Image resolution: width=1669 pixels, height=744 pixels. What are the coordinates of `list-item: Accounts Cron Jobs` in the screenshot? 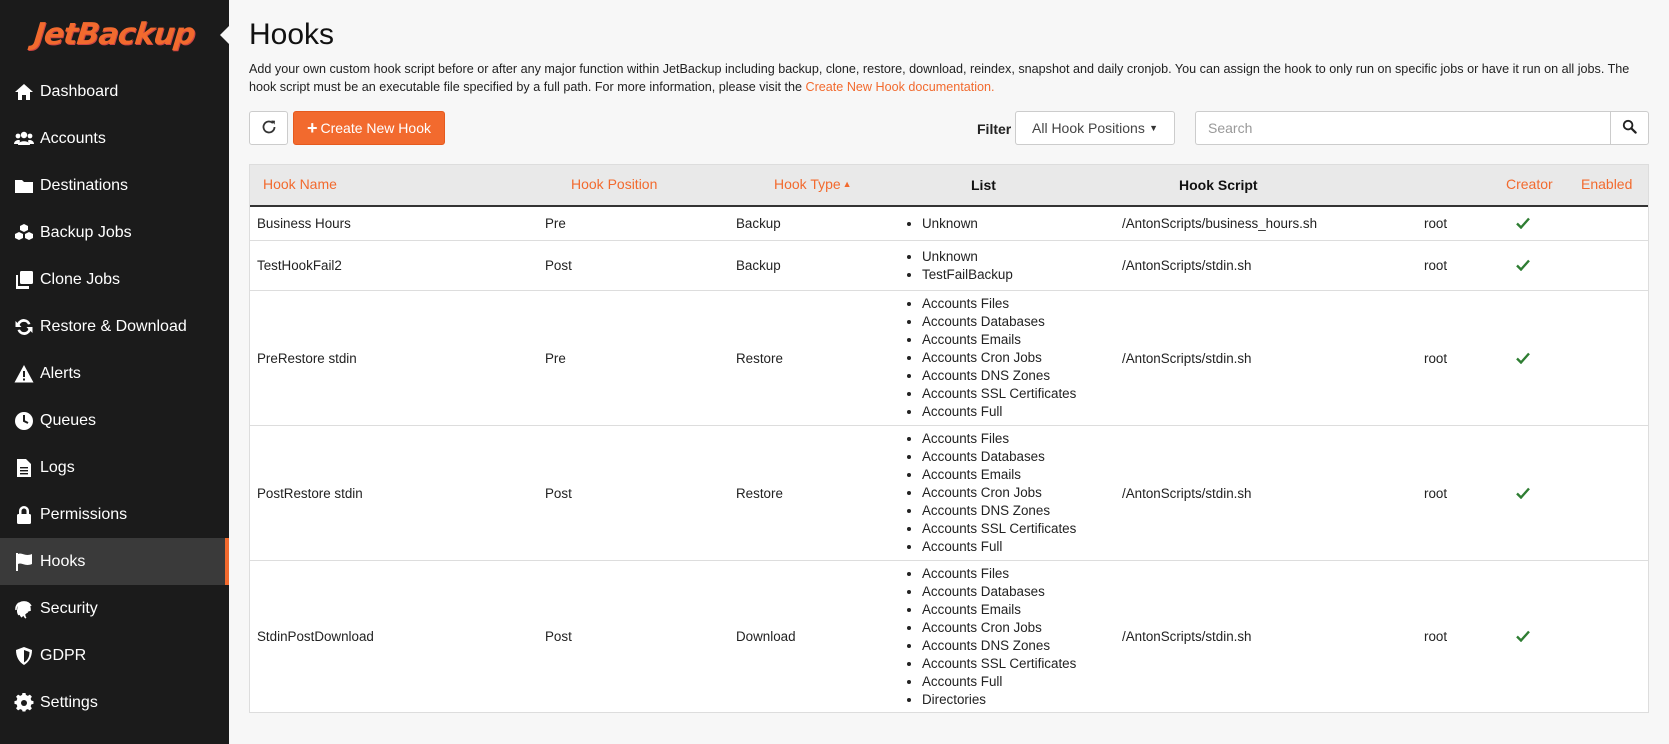 It's located at (999, 628).